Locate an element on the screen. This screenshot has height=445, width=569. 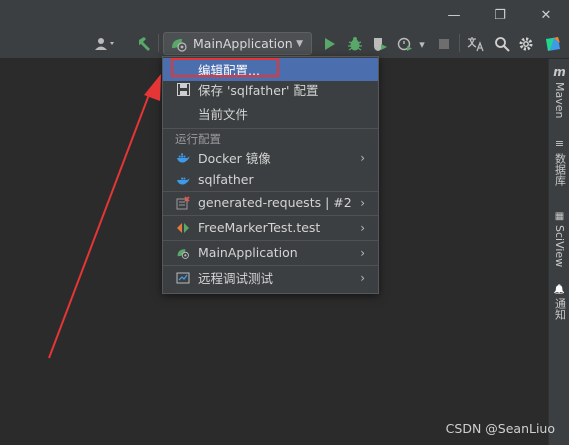
annotation-arrow is located at coordinates (104, 216).